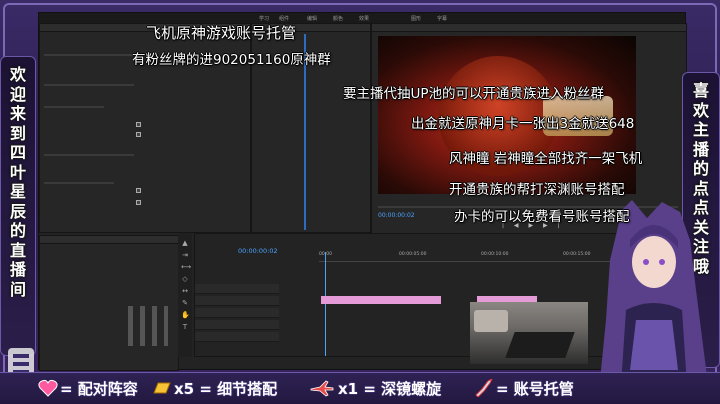 This screenshot has height=404, width=720. I want to click on project-panel, so click(109, 303).